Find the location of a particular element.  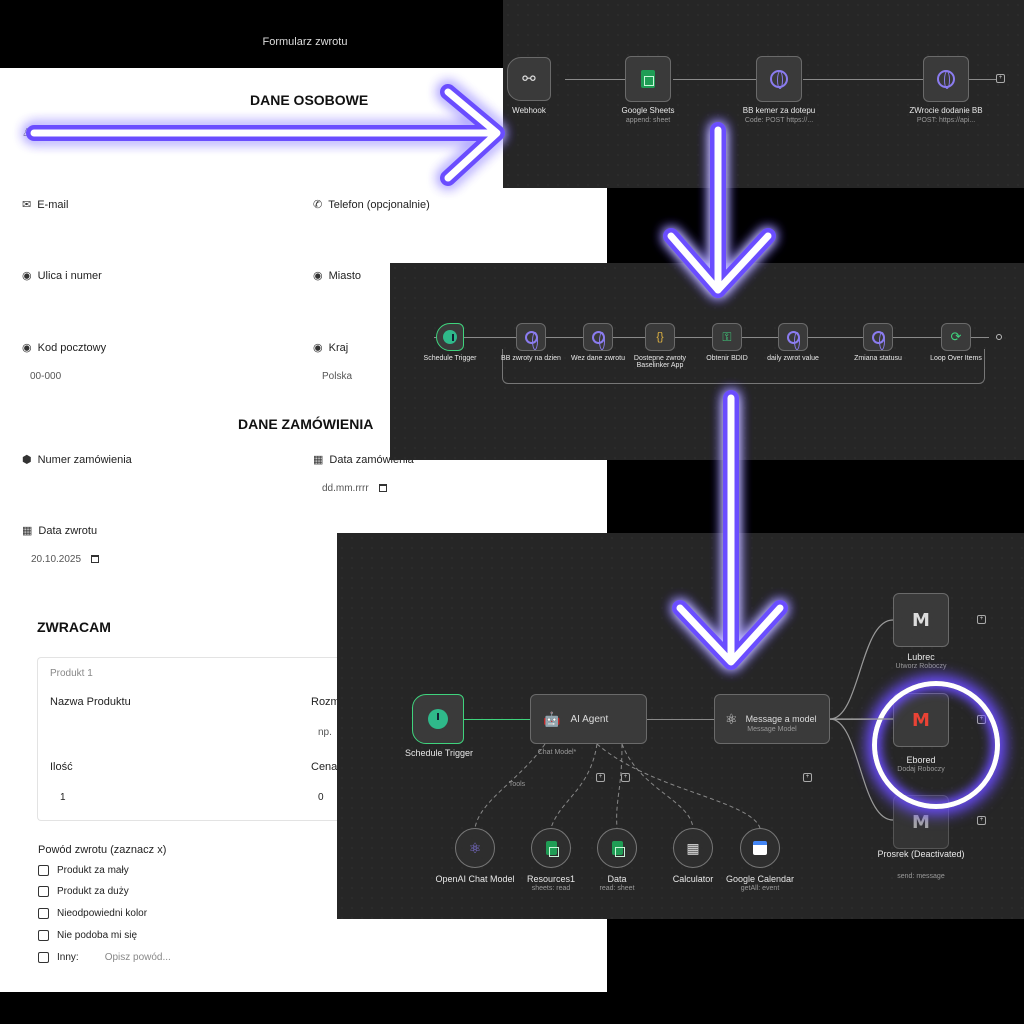

tool-connectors is located at coordinates (617, 786).